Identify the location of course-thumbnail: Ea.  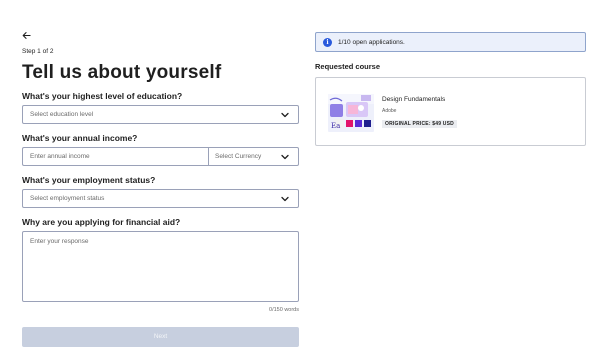
(351, 113).